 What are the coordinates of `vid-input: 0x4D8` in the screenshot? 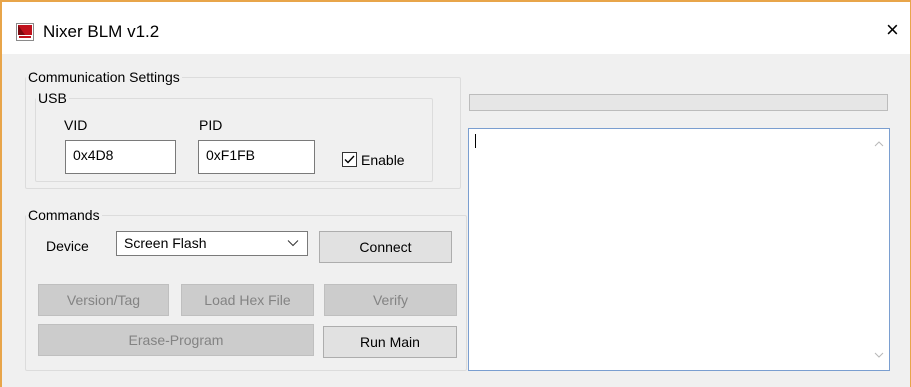 It's located at (120, 157).